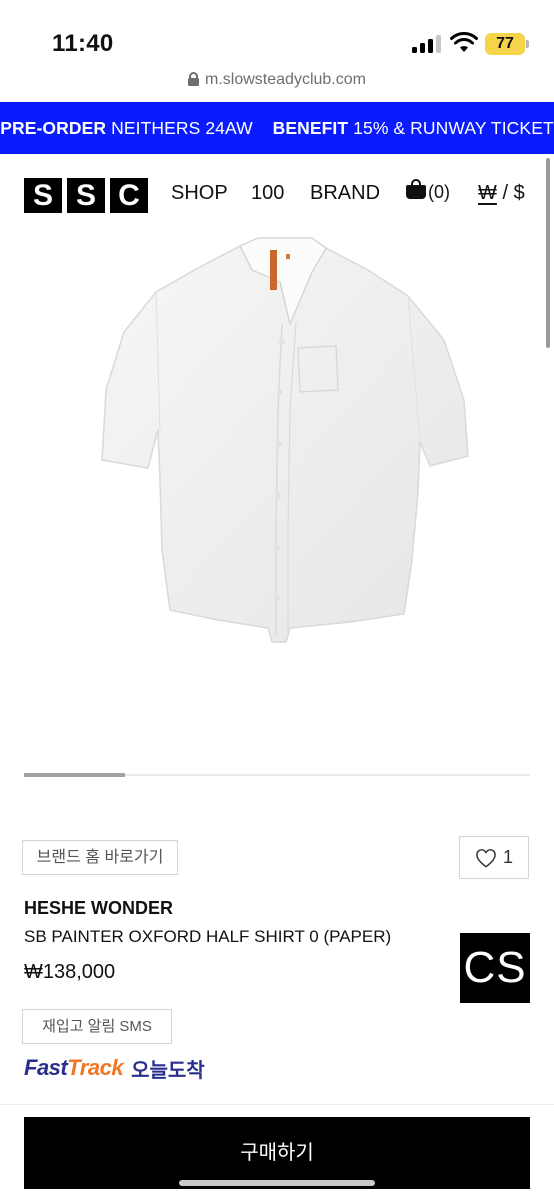 Image resolution: width=554 pixels, height=1200 pixels. What do you see at coordinates (83, 43) in the screenshot?
I see `status-time: 11:40` at bounding box center [83, 43].